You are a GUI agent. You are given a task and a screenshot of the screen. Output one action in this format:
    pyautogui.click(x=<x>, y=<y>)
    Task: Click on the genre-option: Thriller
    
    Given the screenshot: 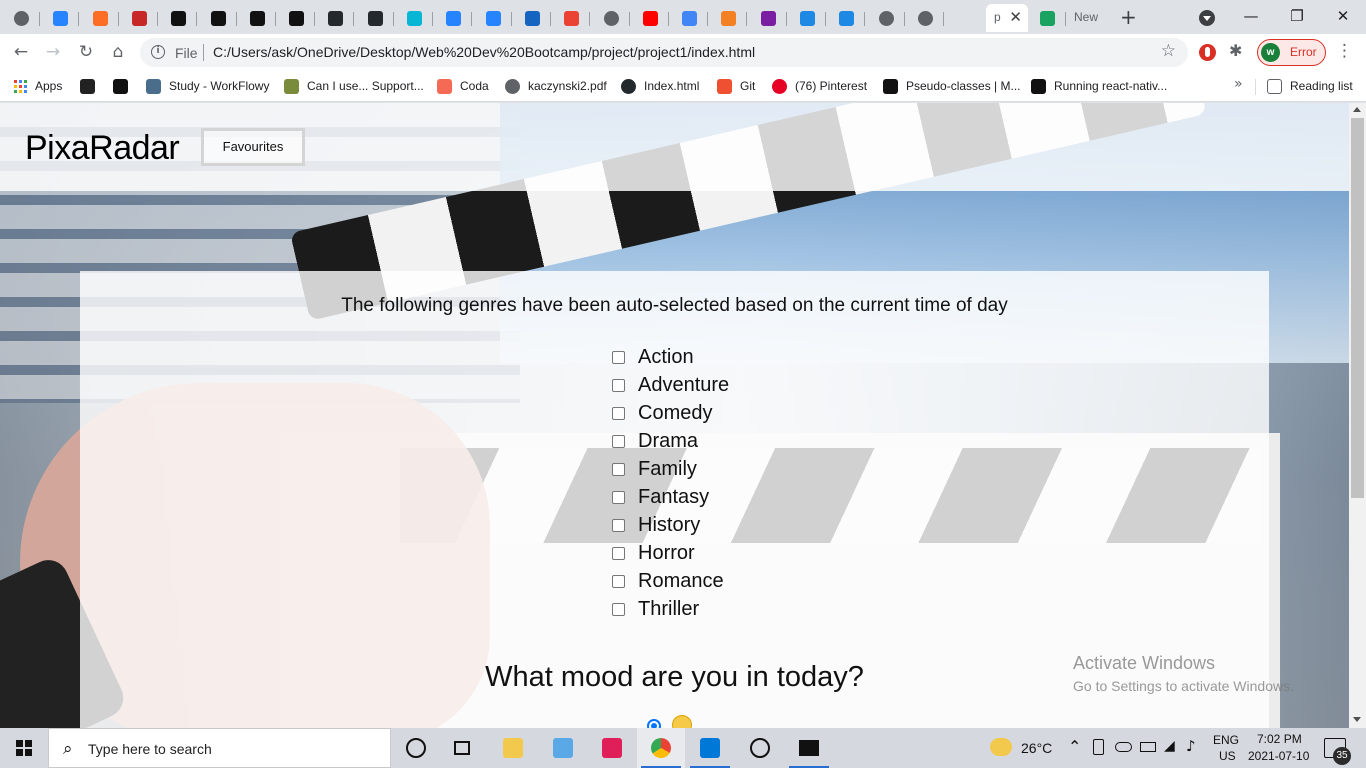 What is the action you would take?
    pyautogui.click(x=670, y=609)
    